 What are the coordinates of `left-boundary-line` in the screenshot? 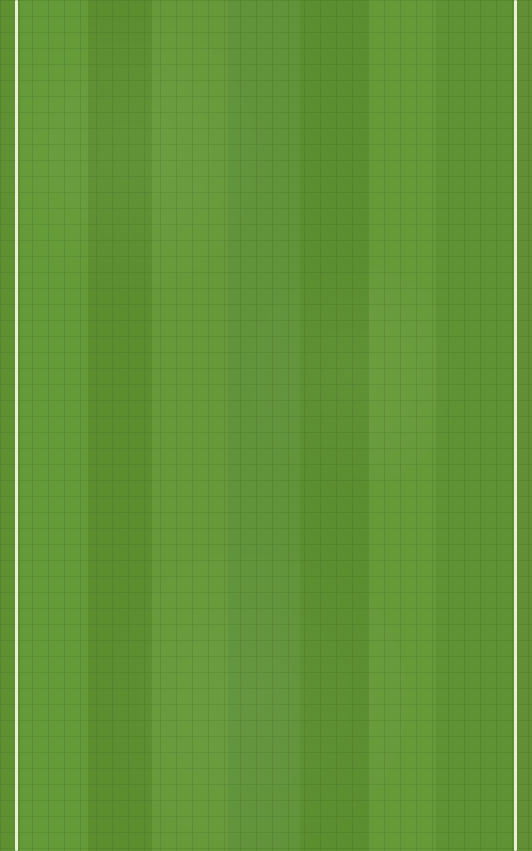 It's located at (16, 425).